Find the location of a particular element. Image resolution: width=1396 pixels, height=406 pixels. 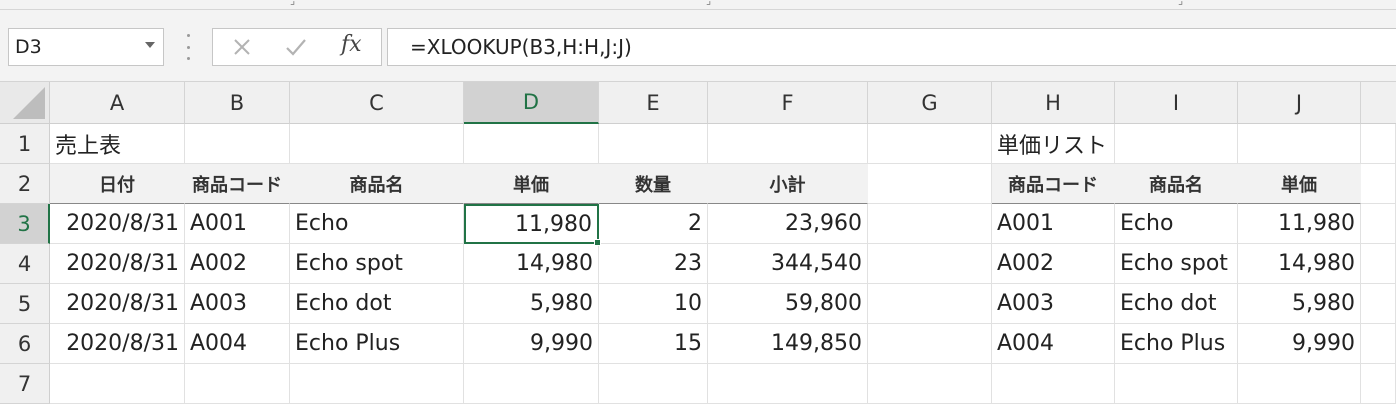

sales-table-title: 売上表 is located at coordinates (117, 144).